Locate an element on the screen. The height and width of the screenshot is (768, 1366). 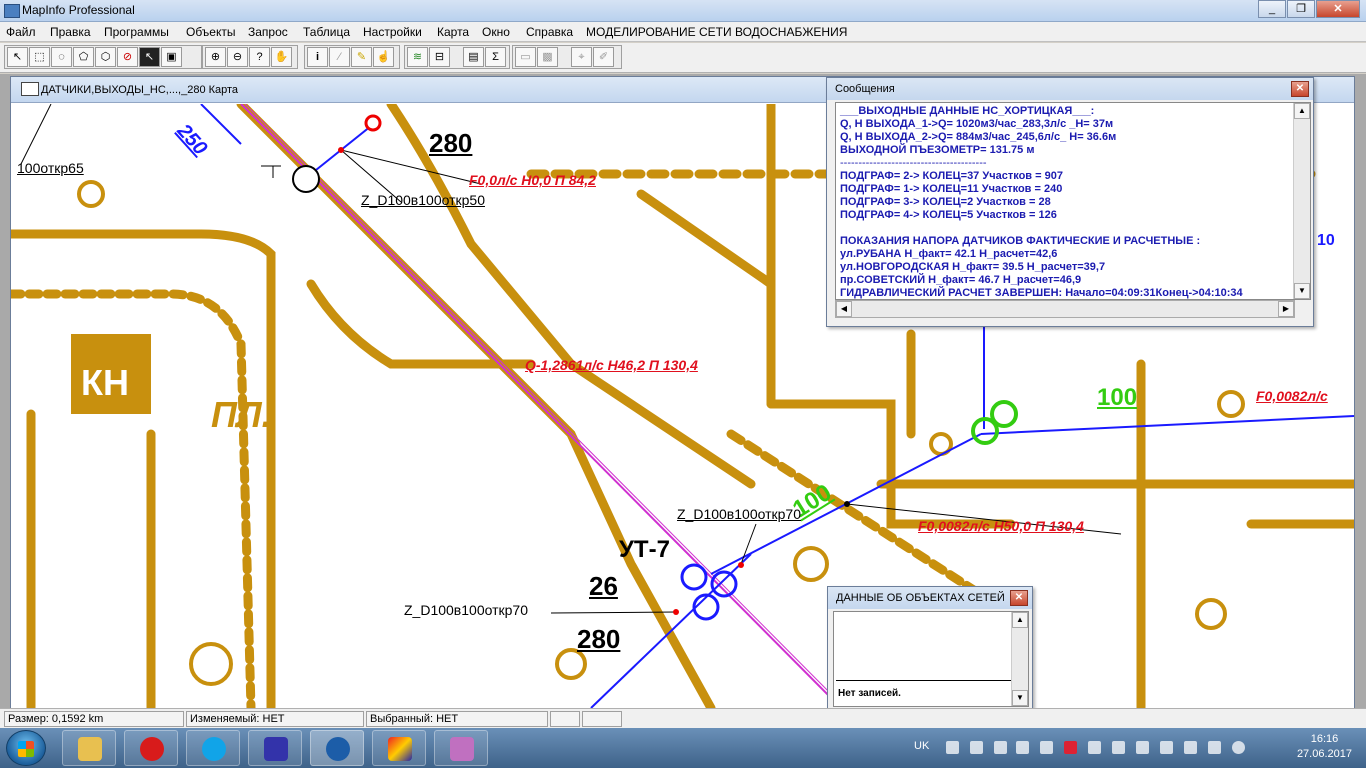
network-objects-close-button: ✕ is located at coordinates (1019, 598).